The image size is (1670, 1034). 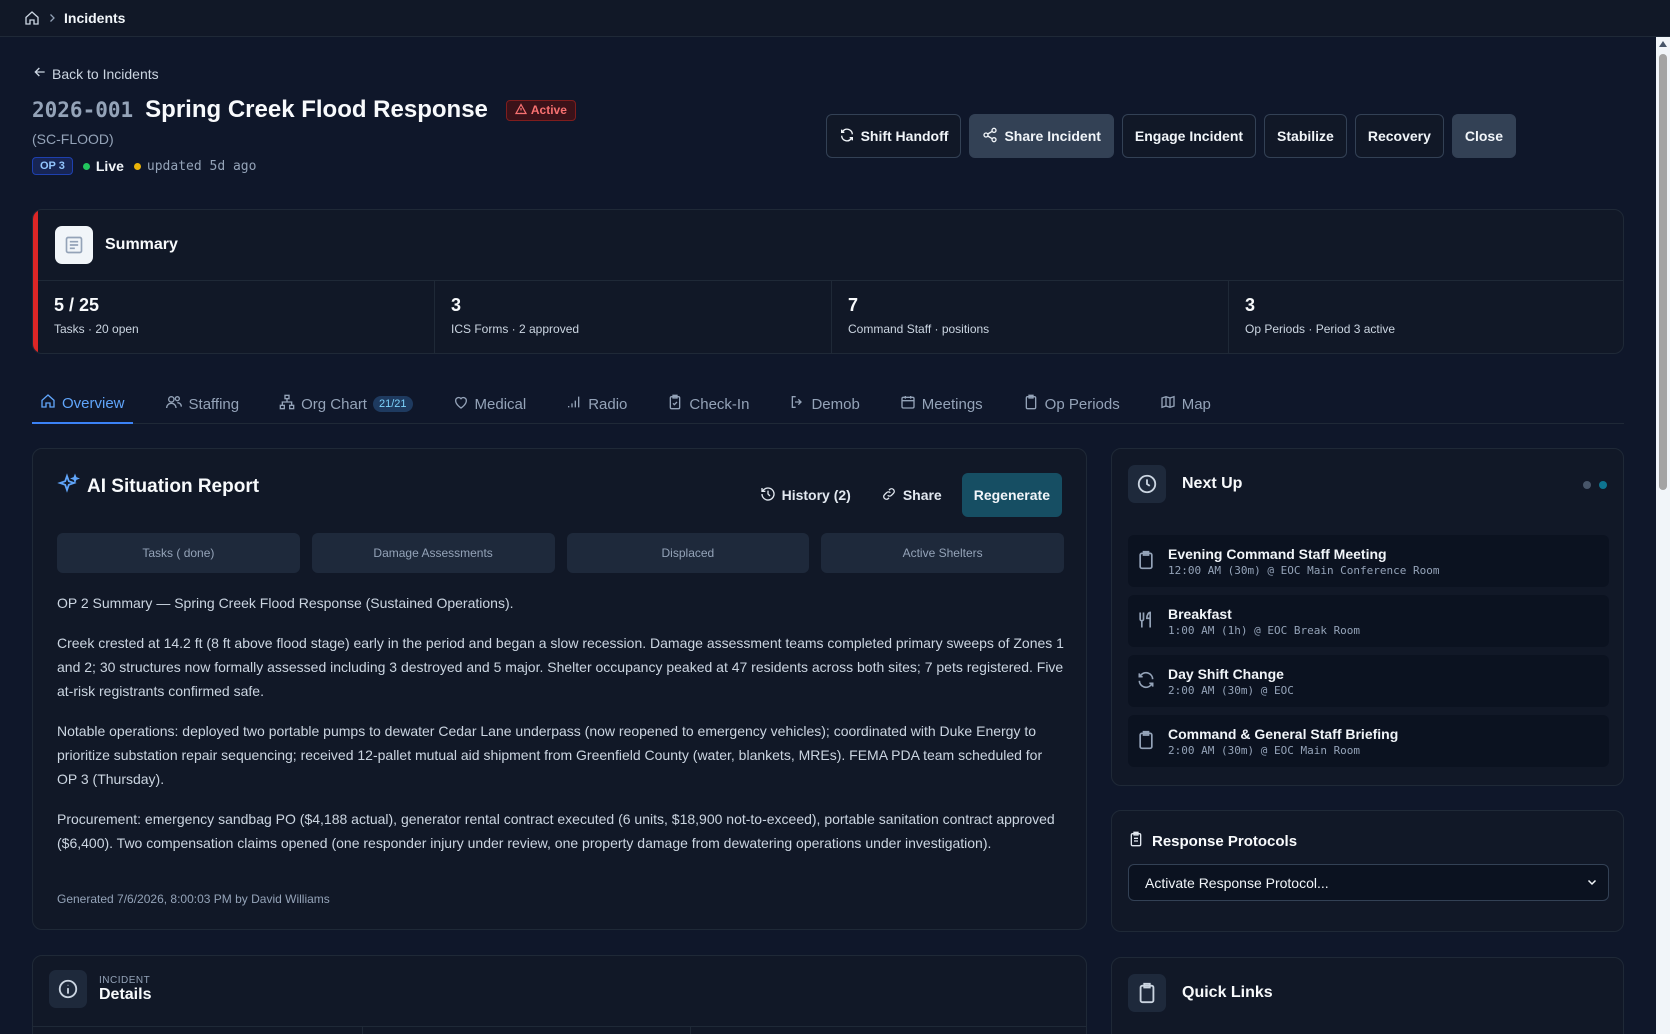 What do you see at coordinates (1071, 404) in the screenshot?
I see `tab-op-periods: Op Periods` at bounding box center [1071, 404].